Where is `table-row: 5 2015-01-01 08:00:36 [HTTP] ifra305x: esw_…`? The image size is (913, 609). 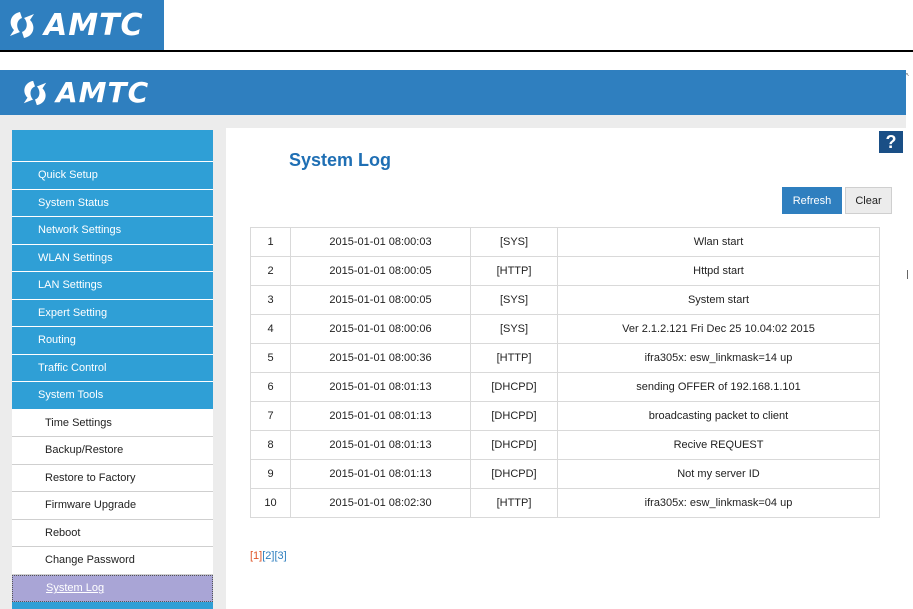
table-row: 5 2015-01-01 08:00:36 [HTTP] ifra305x: esw_… is located at coordinates (565, 358).